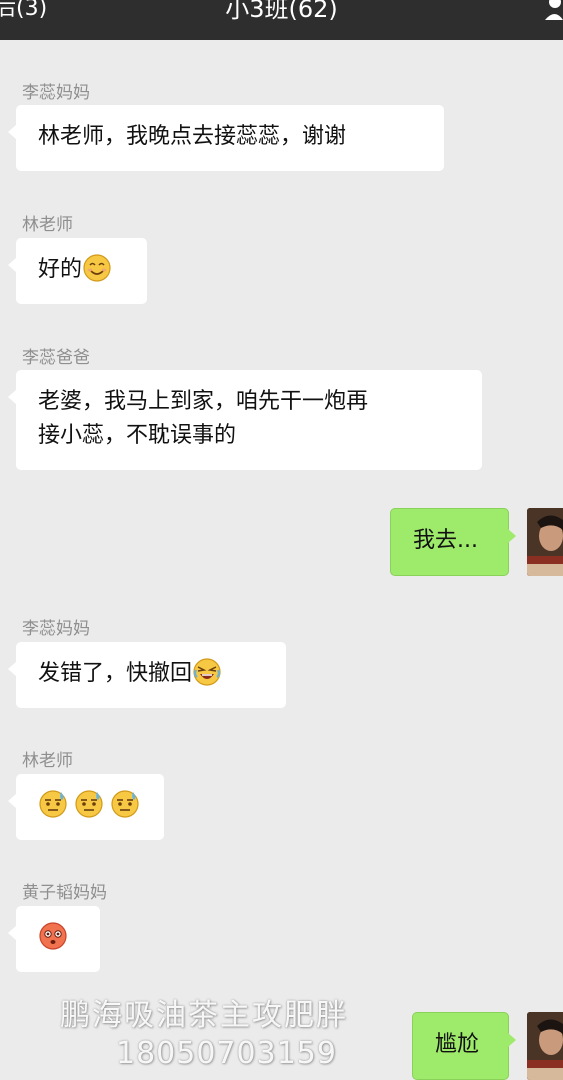 The image size is (563, 1080). I want to click on message-text: 林老师，我晚点去接蕊蕊，谢谢, so click(192, 136).